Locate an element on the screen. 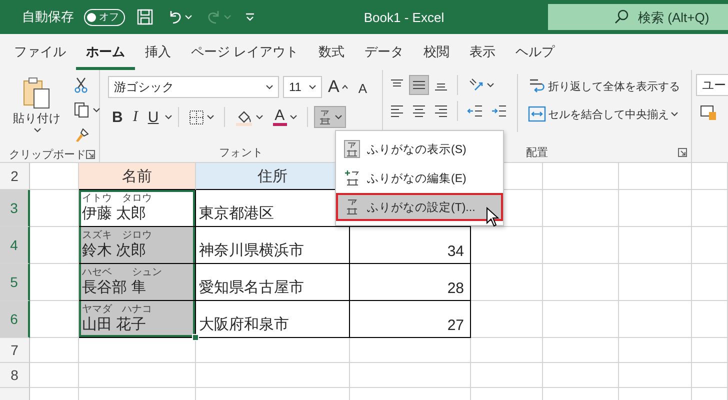 This screenshot has height=400, width=728. row-header: 5 is located at coordinates (15, 282).